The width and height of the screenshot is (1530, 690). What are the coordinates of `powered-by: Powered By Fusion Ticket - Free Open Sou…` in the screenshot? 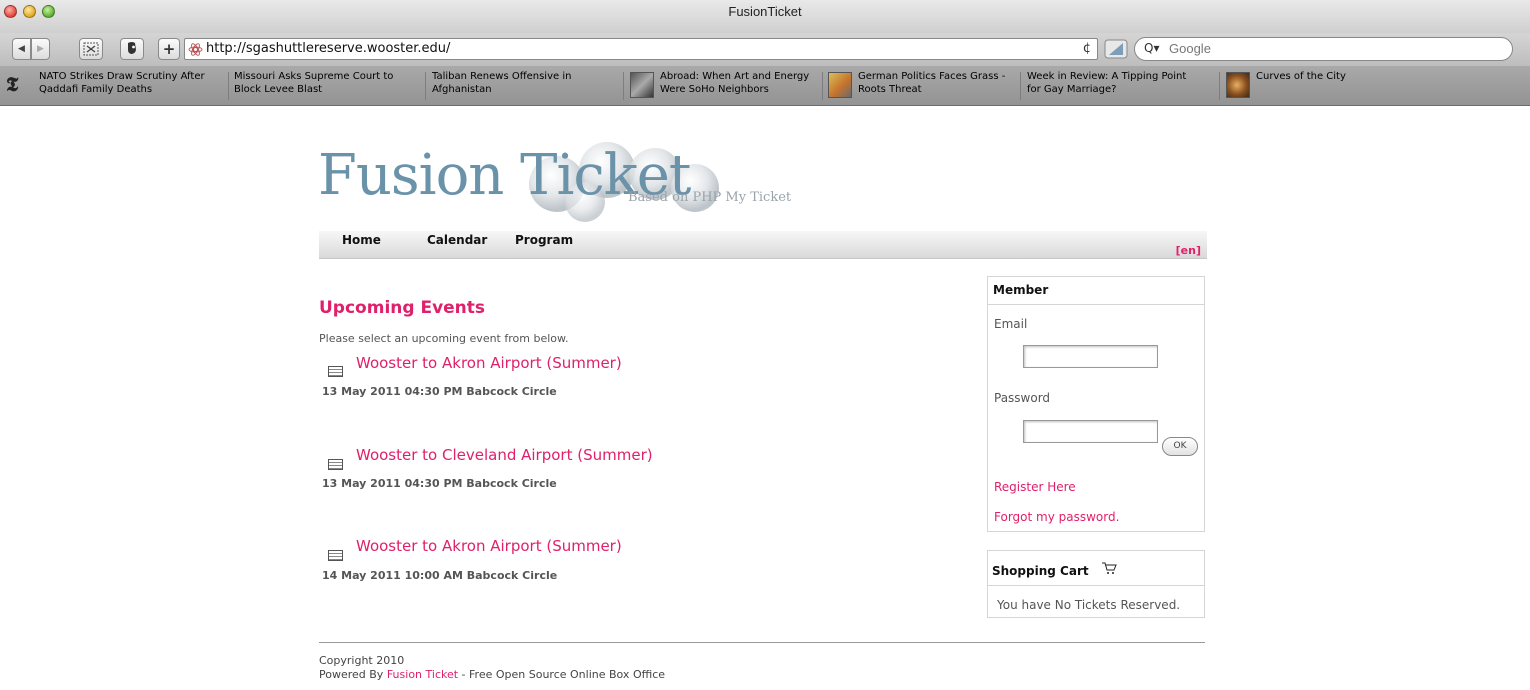 It's located at (492, 674).